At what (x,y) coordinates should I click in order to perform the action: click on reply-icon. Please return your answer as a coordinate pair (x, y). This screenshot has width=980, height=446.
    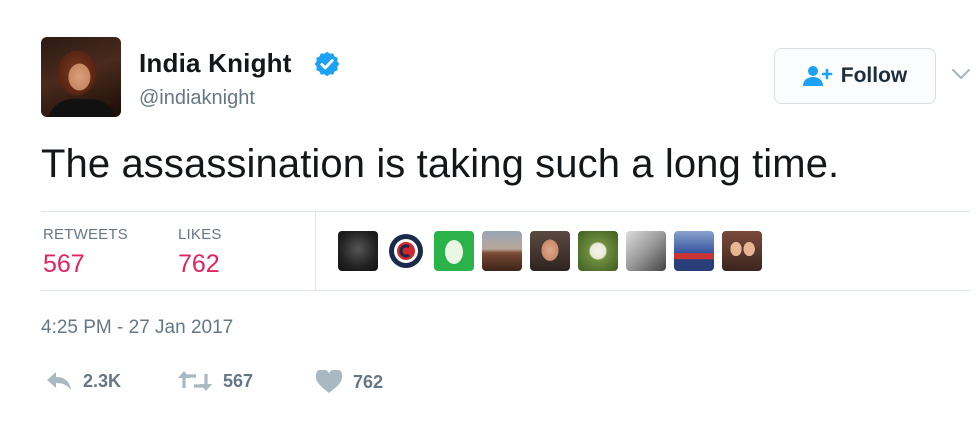
    Looking at the image, I should click on (59, 381).